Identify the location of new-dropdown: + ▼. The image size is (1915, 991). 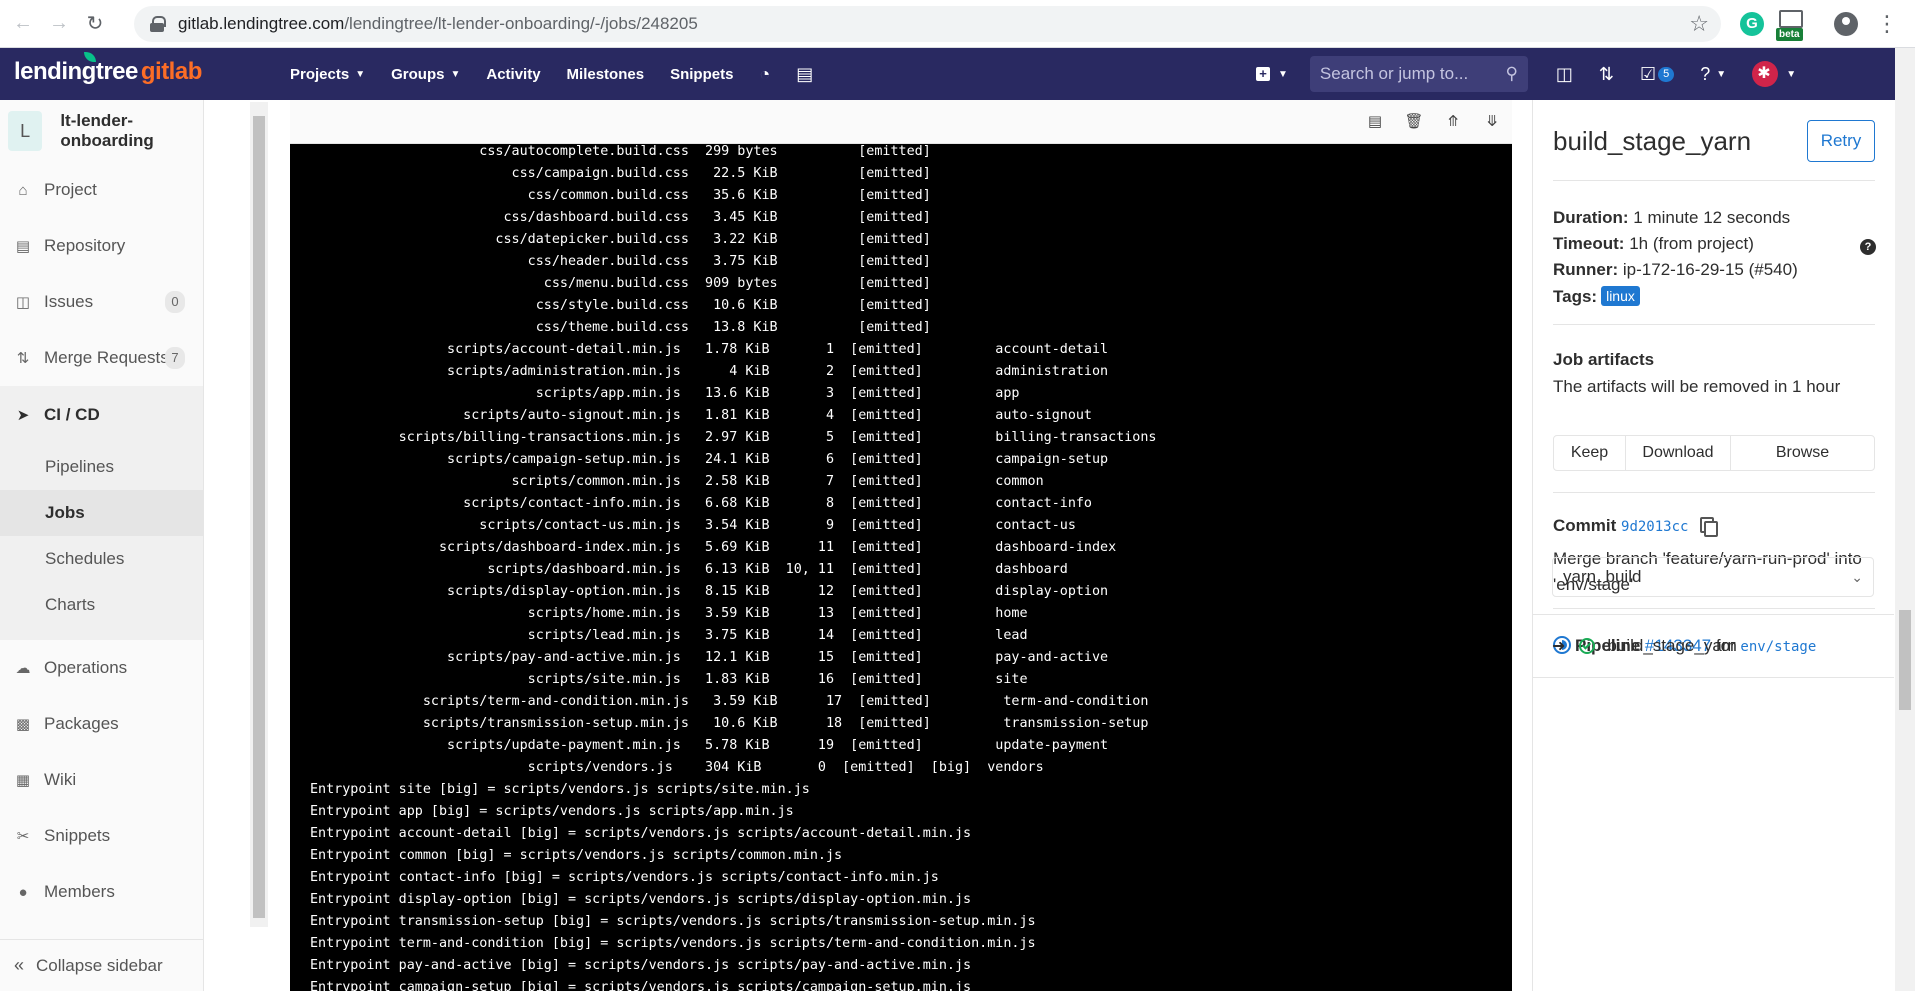
(1272, 74).